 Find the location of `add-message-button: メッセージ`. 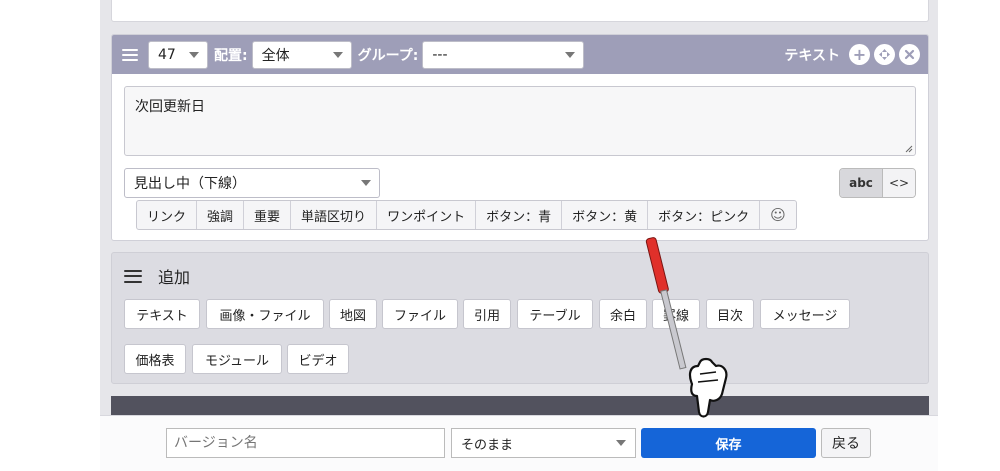

add-message-button: メッセージ is located at coordinates (805, 314).